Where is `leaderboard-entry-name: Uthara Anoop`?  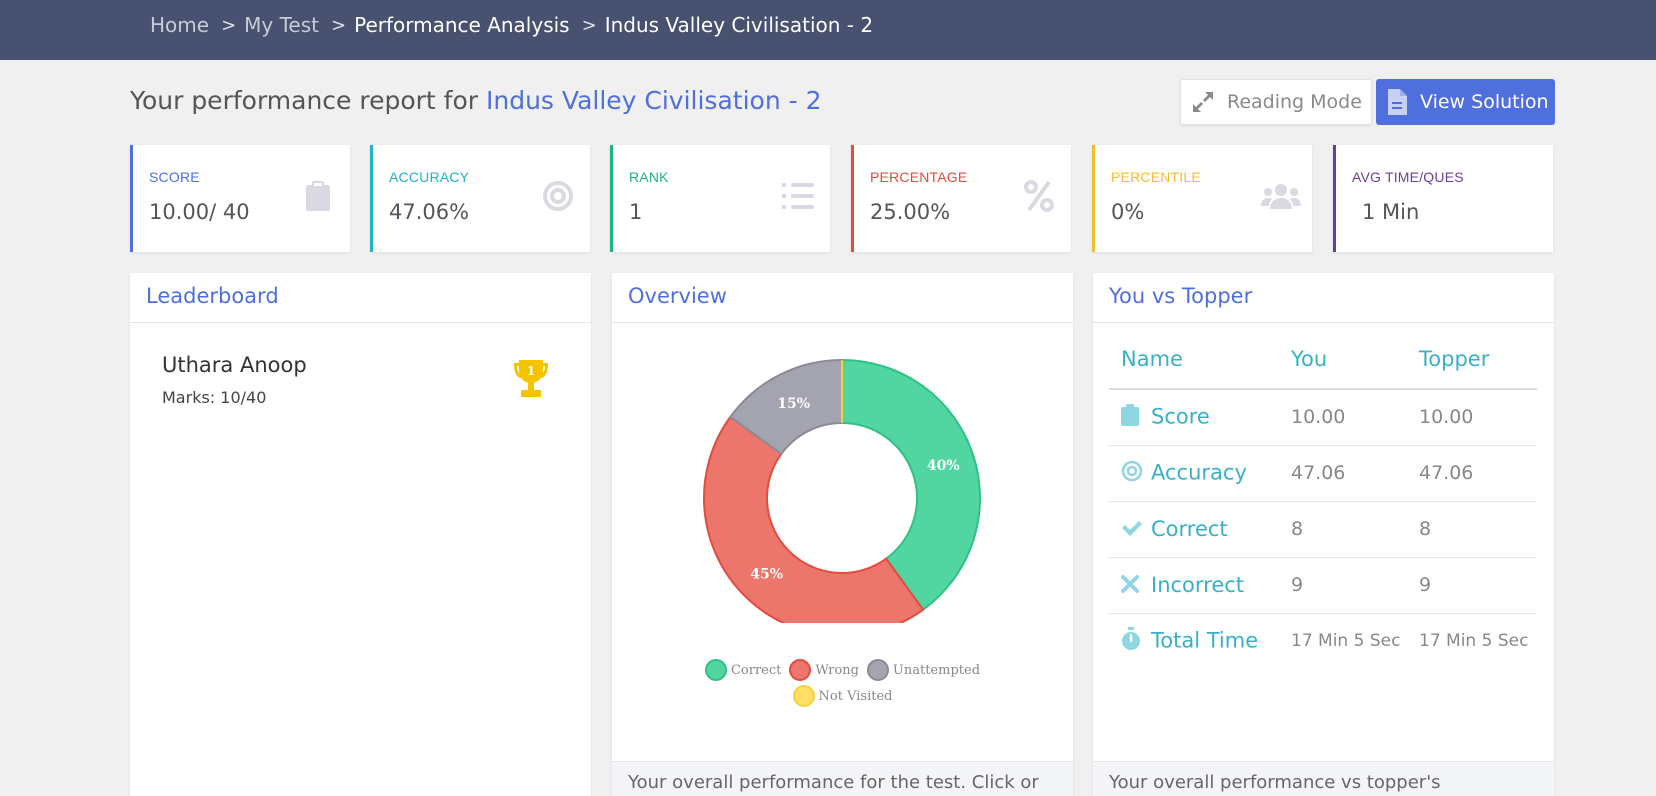 leaderboard-entry-name: Uthara Anoop is located at coordinates (234, 365).